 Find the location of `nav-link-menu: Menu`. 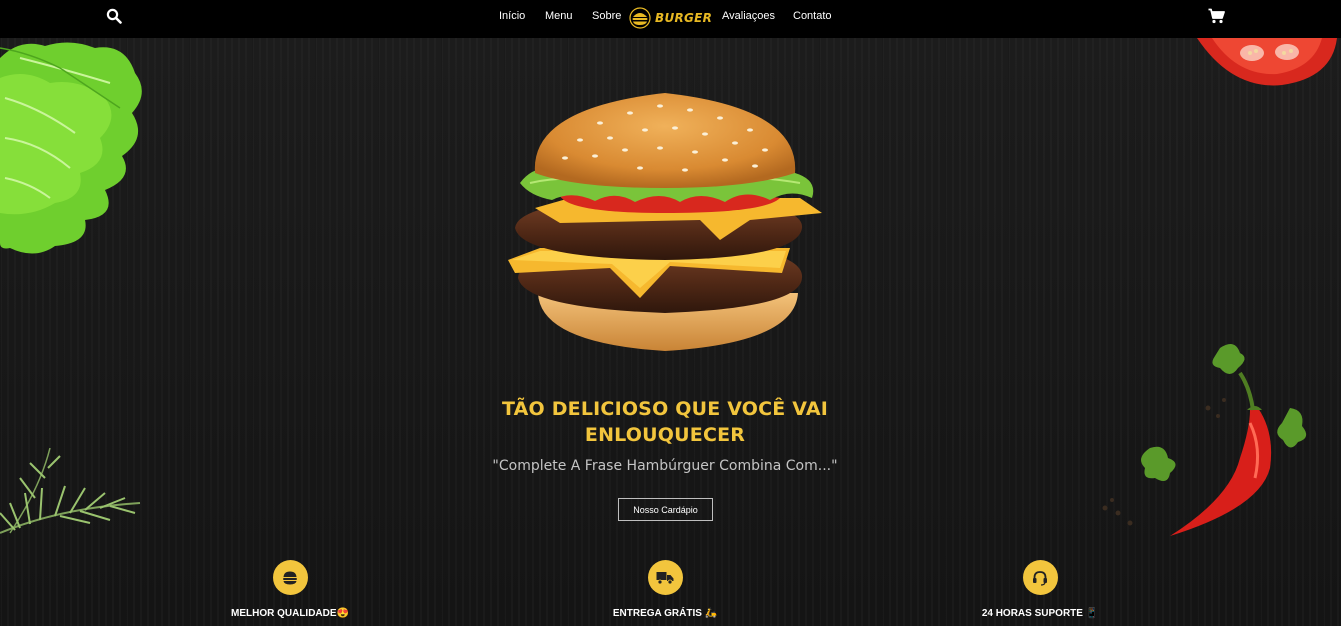

nav-link-menu: Menu is located at coordinates (559, 16).